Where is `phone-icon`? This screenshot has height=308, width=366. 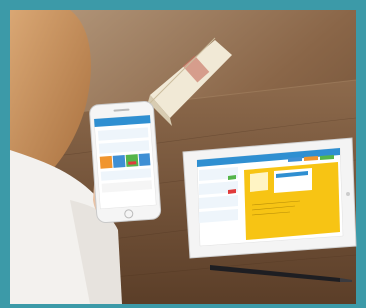
phone-icon is located at coordinates (125, 162).